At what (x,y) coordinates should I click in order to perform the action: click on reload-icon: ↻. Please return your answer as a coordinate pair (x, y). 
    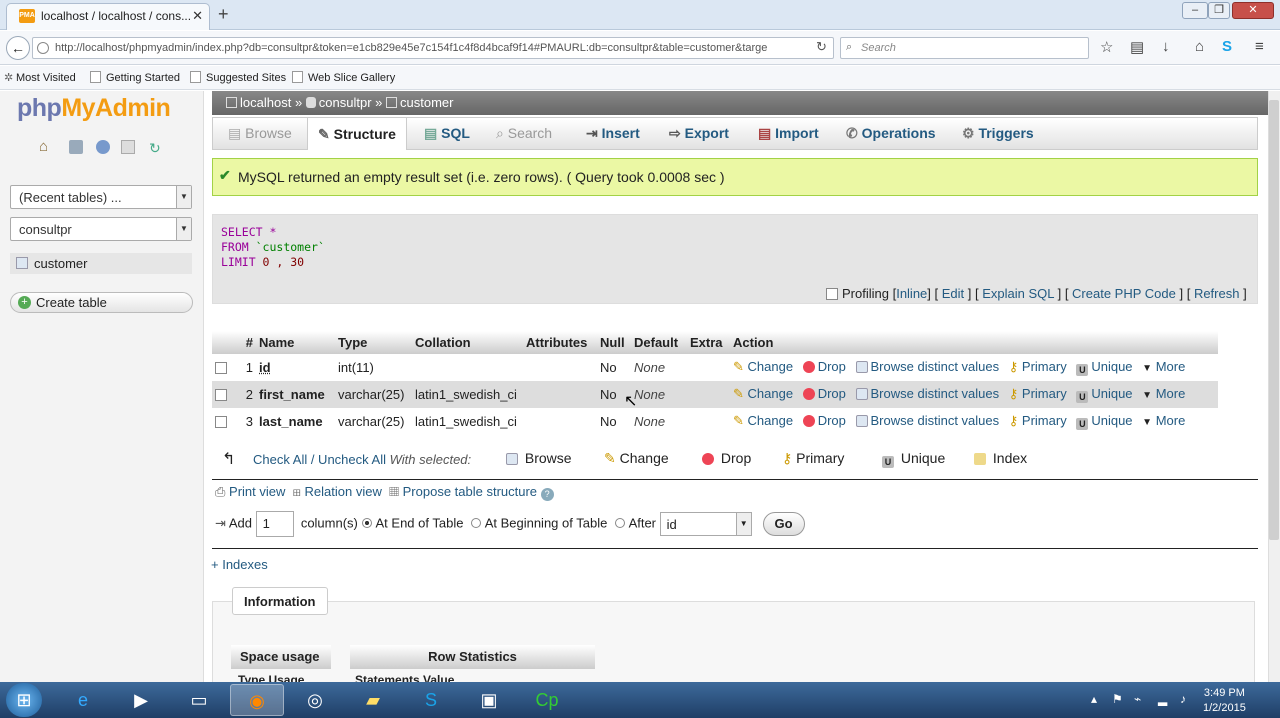
    Looking at the image, I should click on (821, 47).